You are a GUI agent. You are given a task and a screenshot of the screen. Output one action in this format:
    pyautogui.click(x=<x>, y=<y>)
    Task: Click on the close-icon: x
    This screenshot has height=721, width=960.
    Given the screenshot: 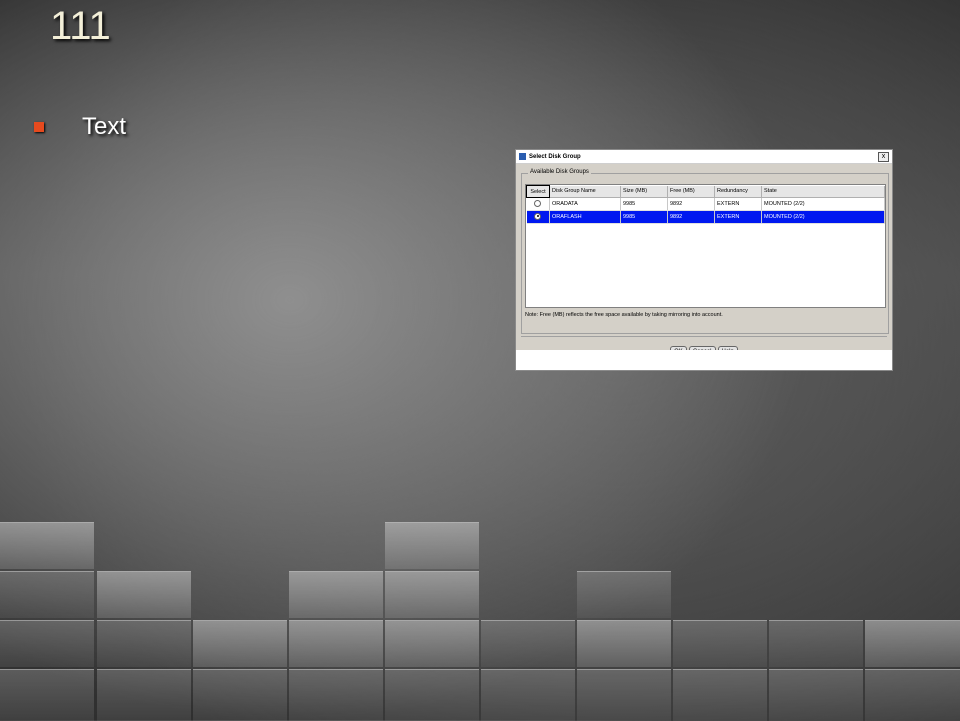 What is the action you would take?
    pyautogui.click(x=883, y=156)
    